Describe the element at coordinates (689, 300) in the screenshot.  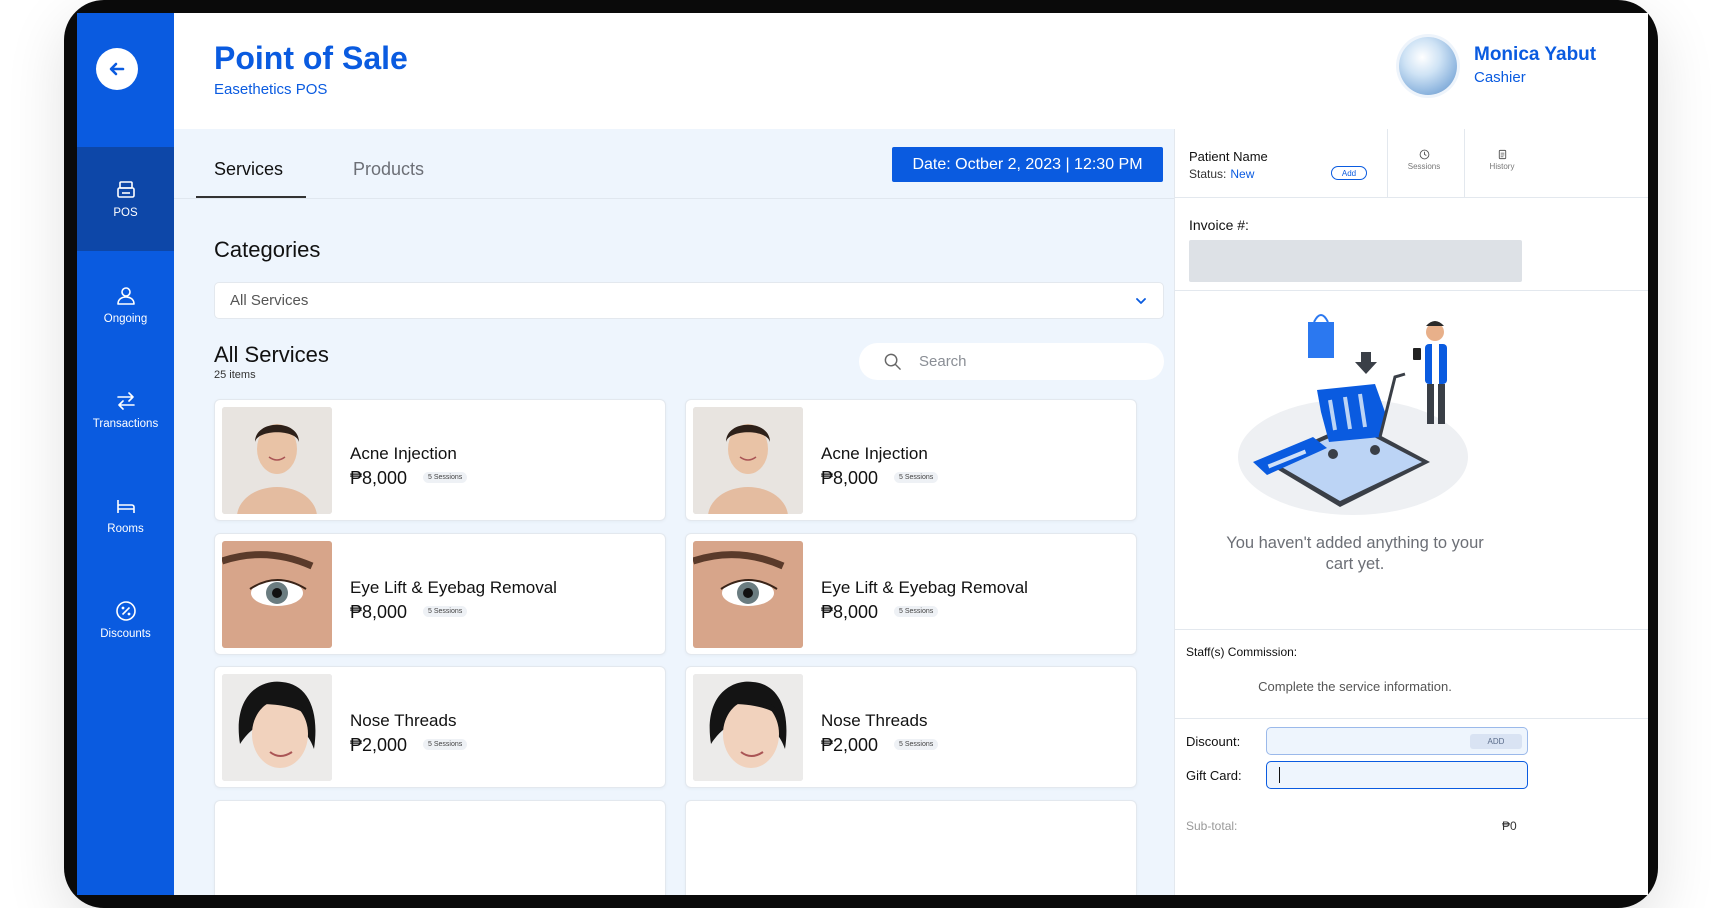
I see `category-select: All Services` at that location.